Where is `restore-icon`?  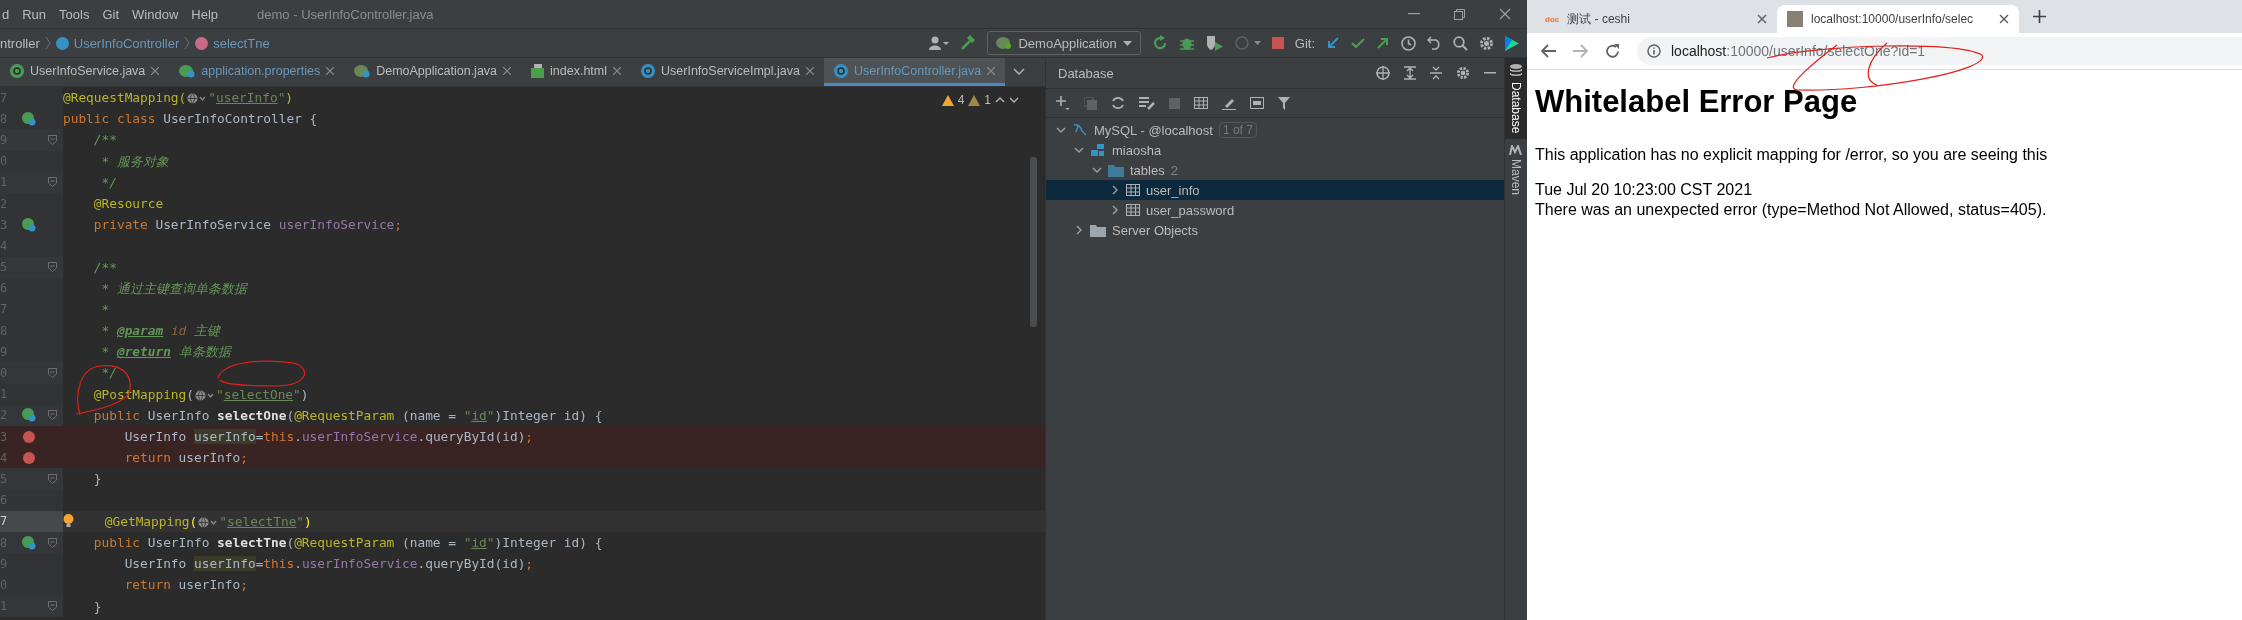 restore-icon is located at coordinates (1459, 14).